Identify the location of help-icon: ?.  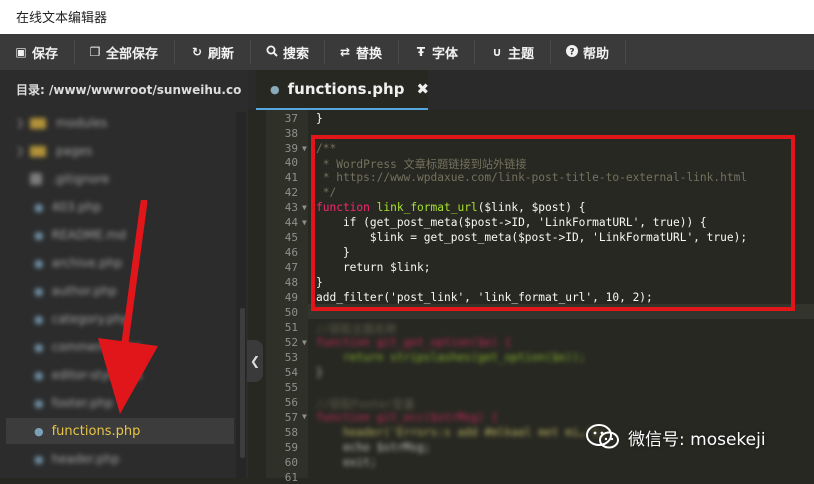
(572, 52).